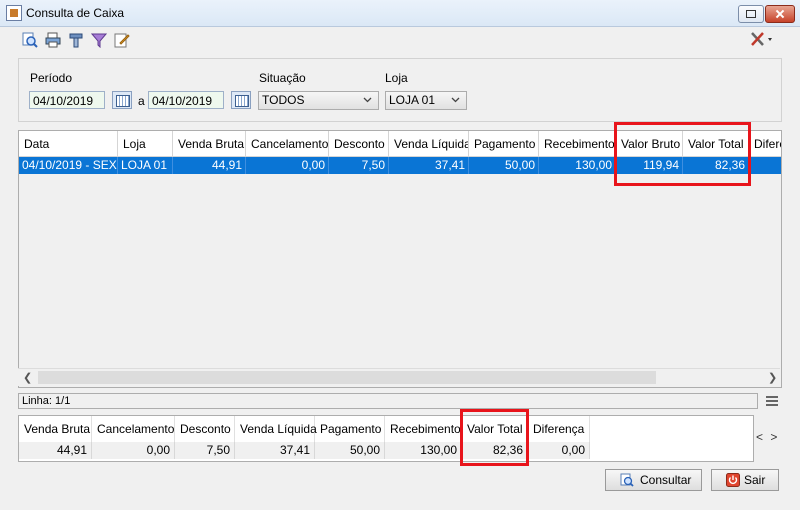  What do you see at coordinates (359, 144) in the screenshot?
I see `column-header: Desconto` at bounding box center [359, 144].